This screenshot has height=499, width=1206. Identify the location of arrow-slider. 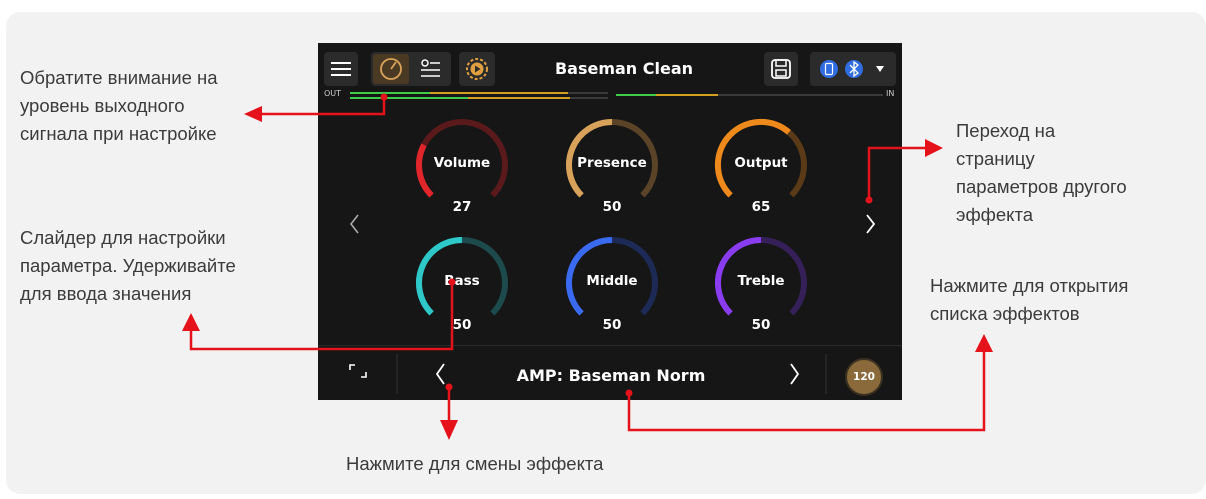
(321, 316).